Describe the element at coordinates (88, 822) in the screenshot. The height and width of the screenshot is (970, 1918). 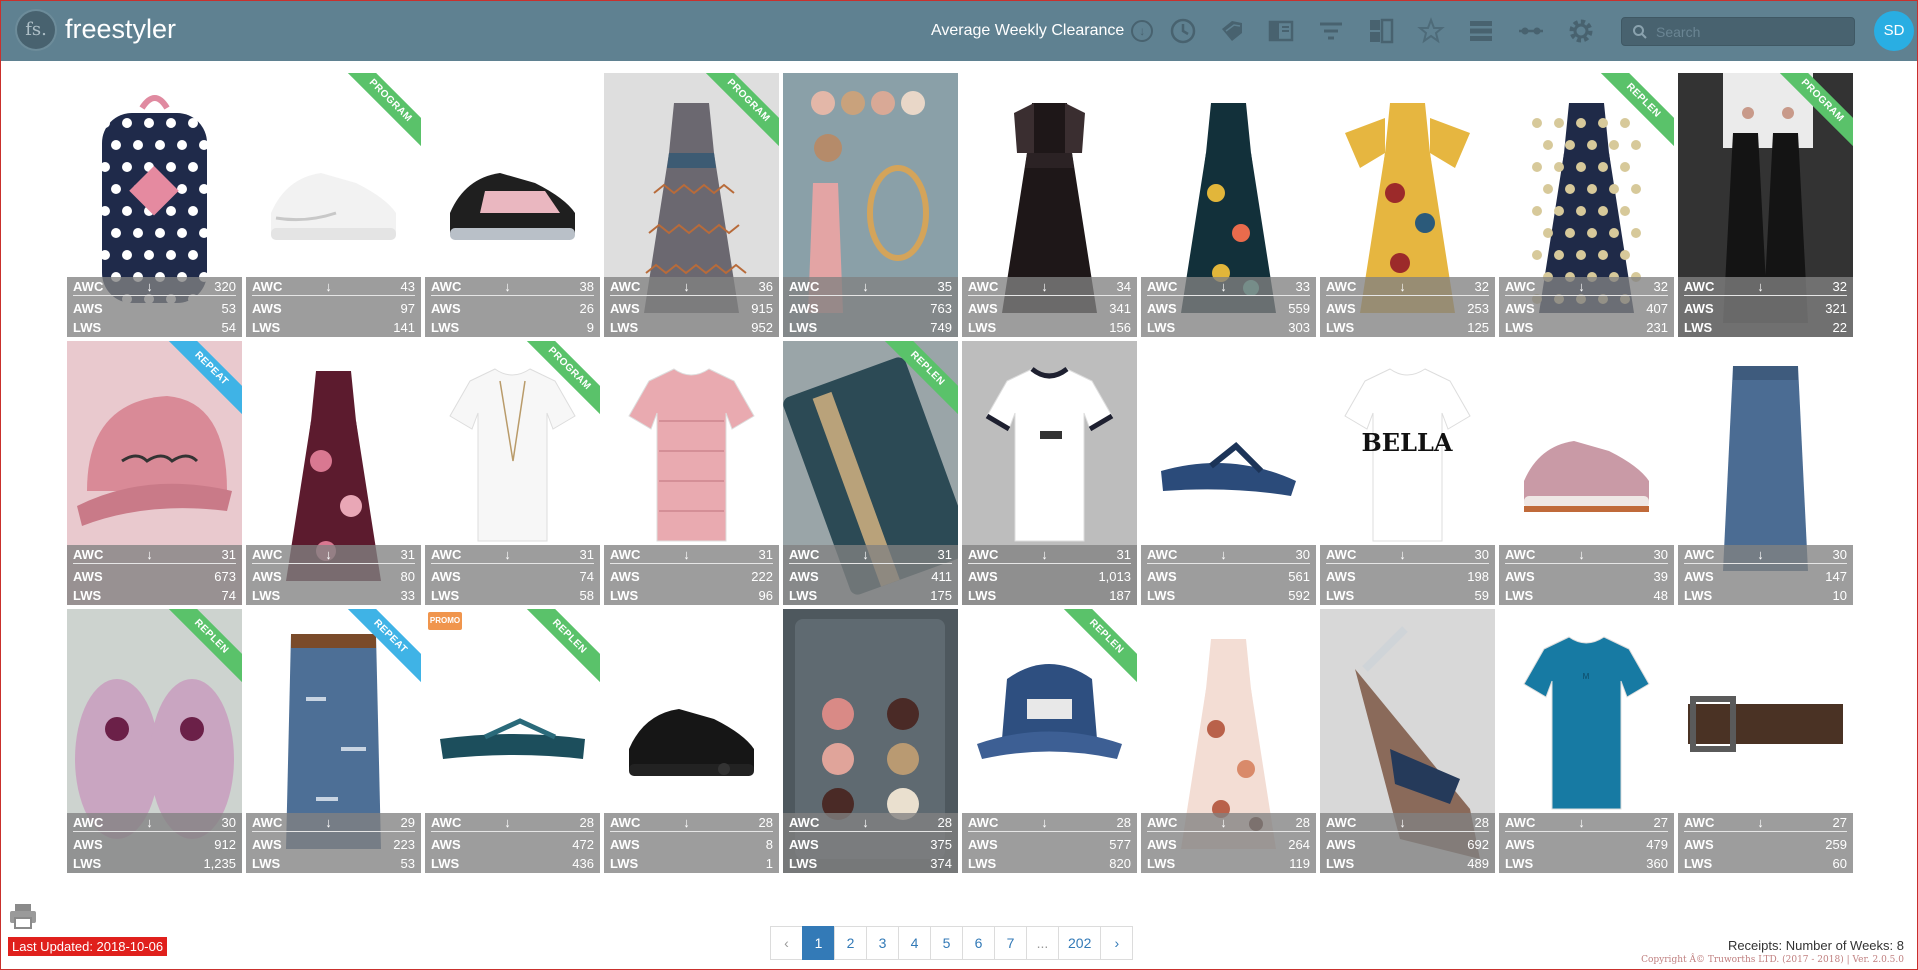
I see `awc-label: AWC` at that location.